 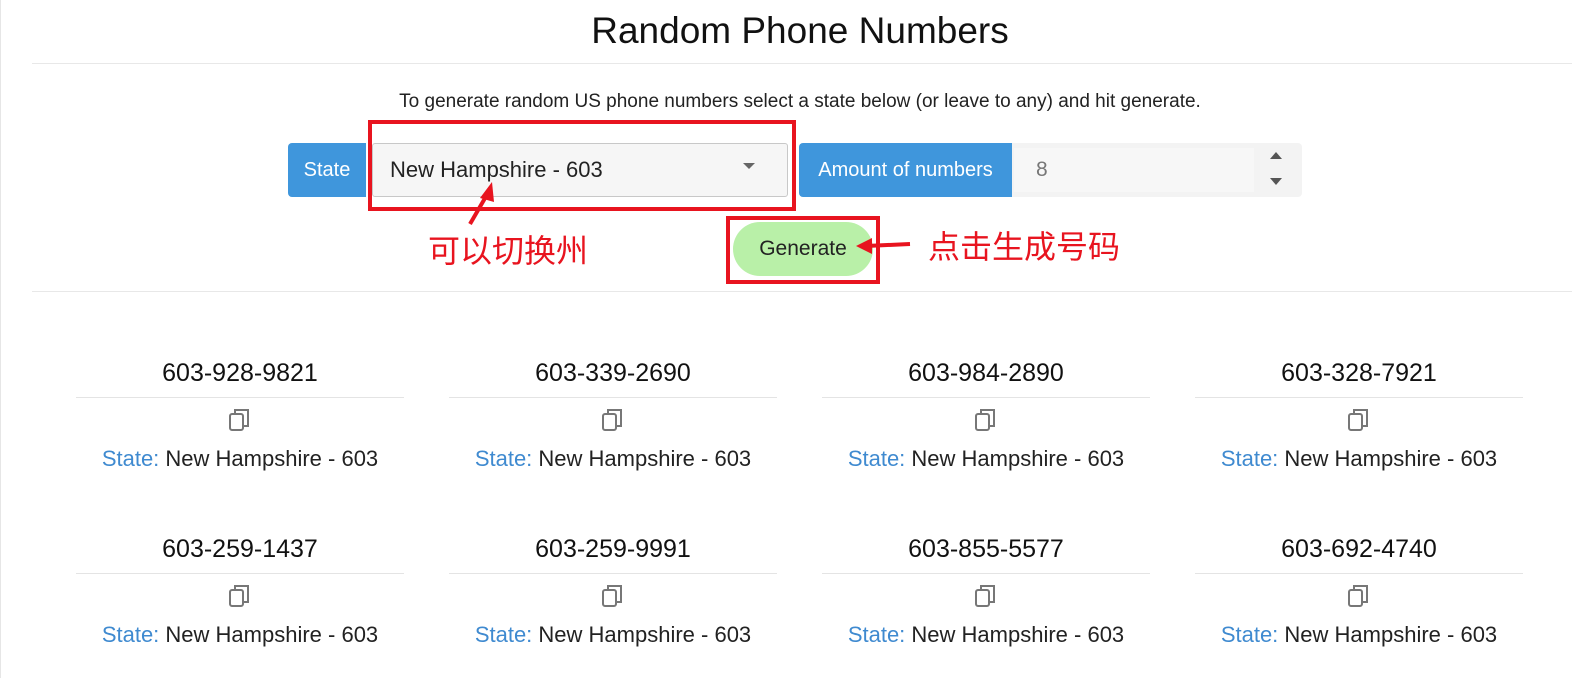 I want to click on phone-number: 603-984-2890, so click(x=986, y=373).